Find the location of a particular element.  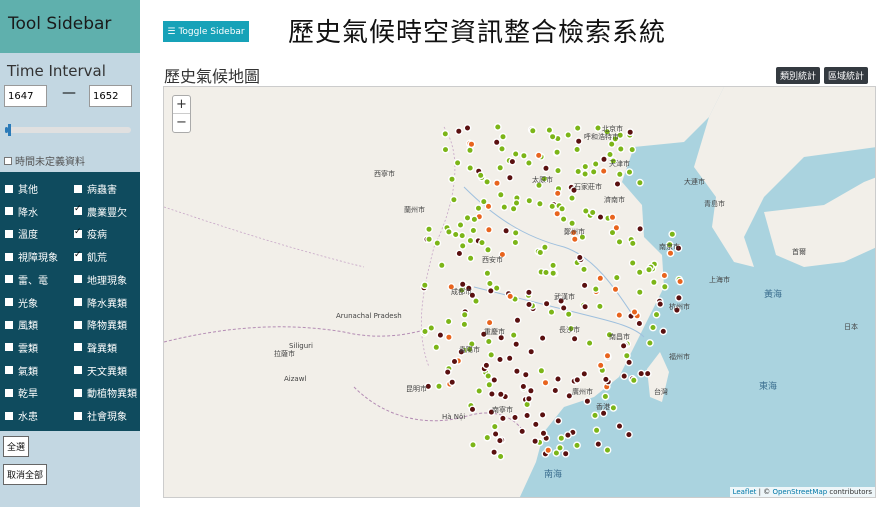

start-year-input is located at coordinates (25, 96).